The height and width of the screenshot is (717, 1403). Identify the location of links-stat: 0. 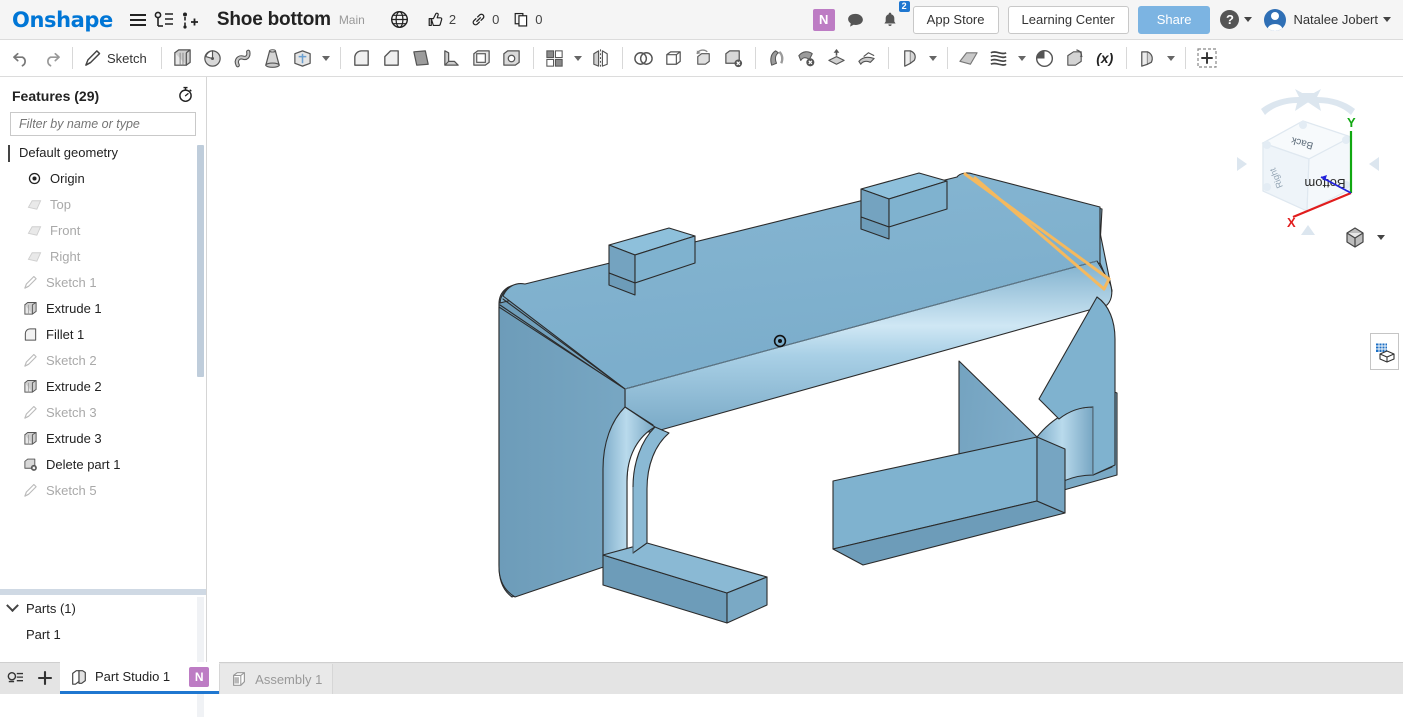
(484, 19).